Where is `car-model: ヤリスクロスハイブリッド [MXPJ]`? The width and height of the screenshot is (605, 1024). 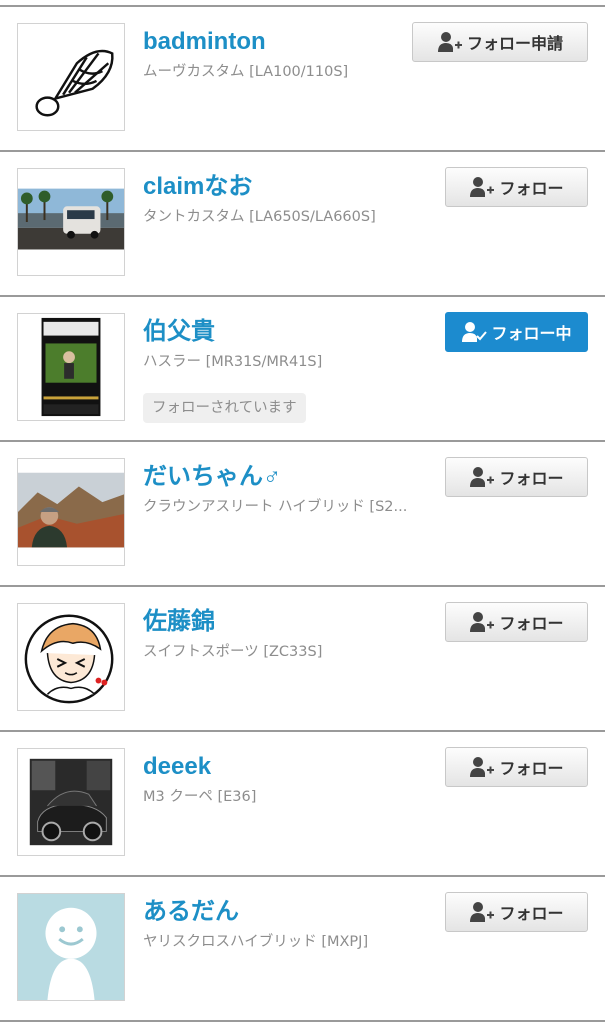
car-model: ヤリスクロスハイブリッド [MXPJ] is located at coordinates (256, 942).